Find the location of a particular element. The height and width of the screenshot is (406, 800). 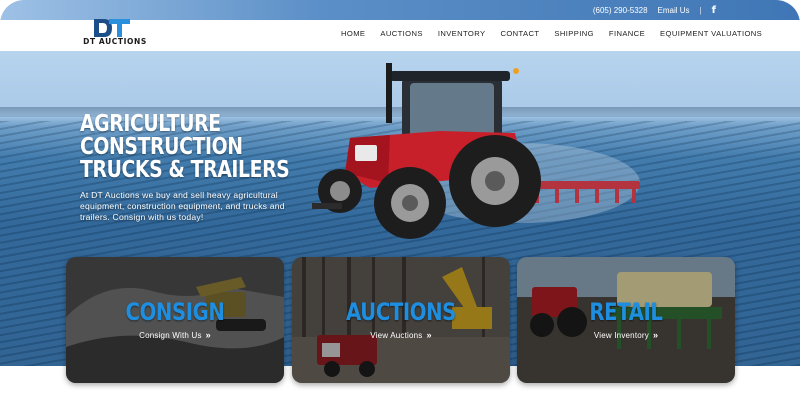

retail-card-title: RETAIL is located at coordinates (626, 312).